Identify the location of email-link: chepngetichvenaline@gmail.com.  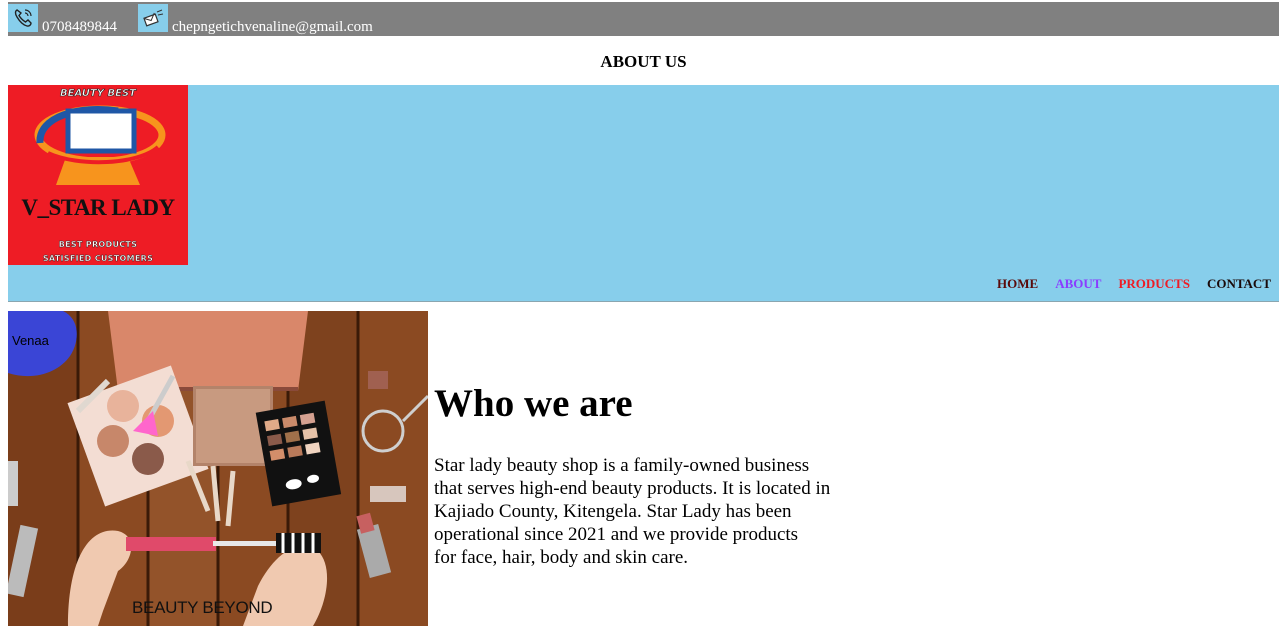
(272, 27).